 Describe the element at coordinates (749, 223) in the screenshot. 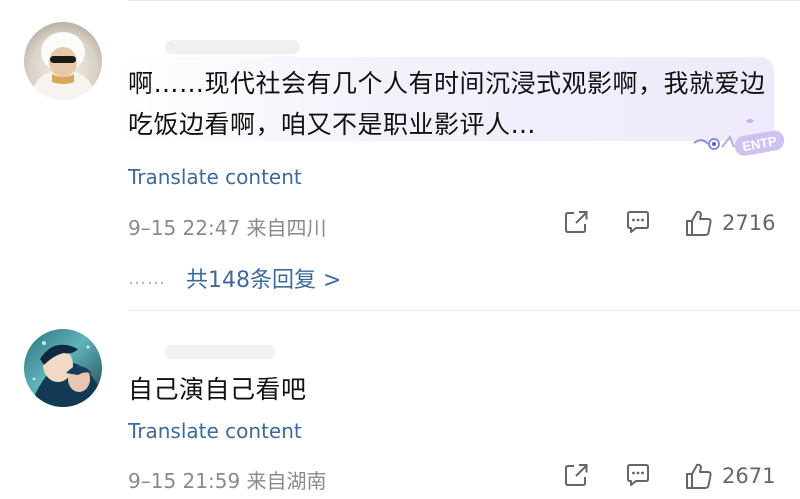

I see `like-count: 2716` at that location.